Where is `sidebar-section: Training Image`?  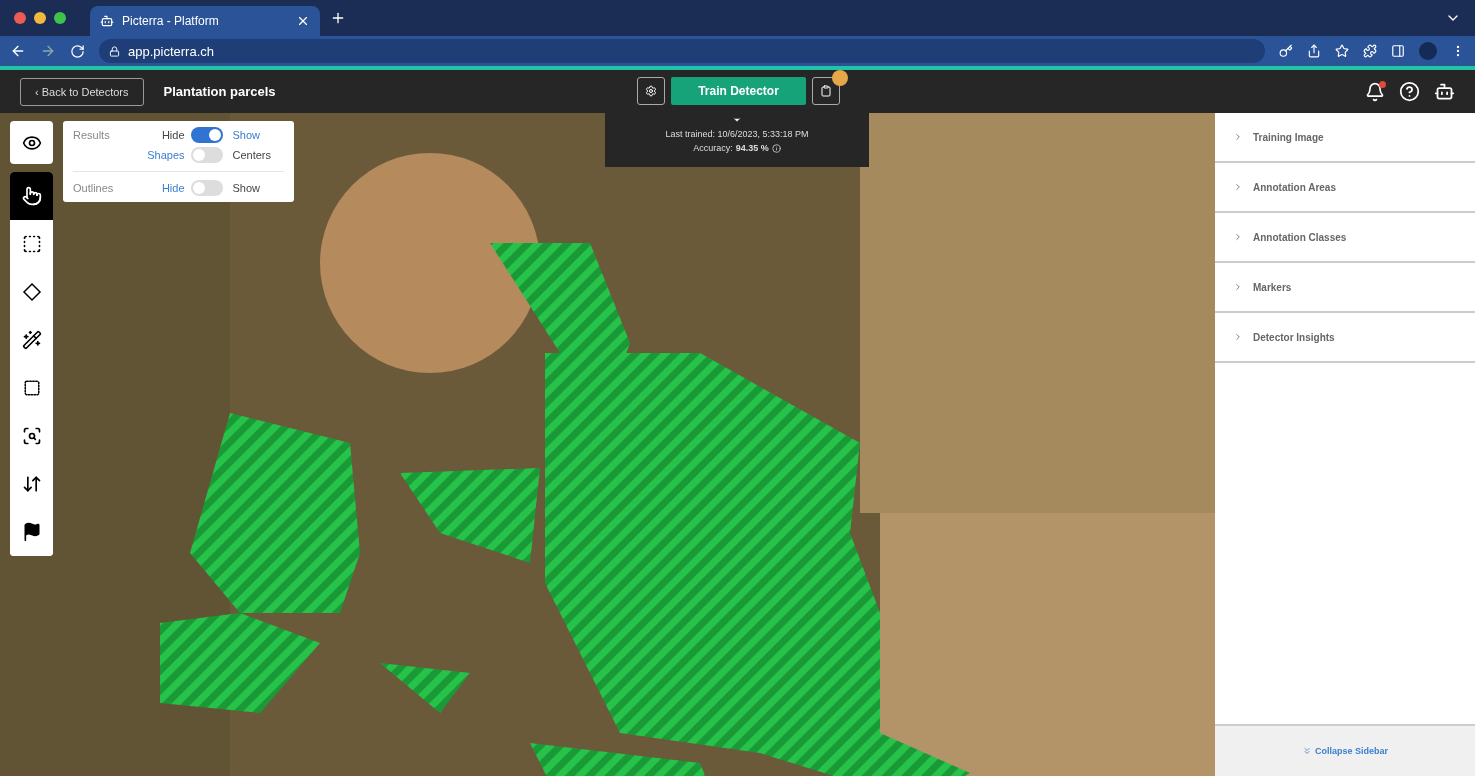
sidebar-section: Training Image is located at coordinates (1345, 138).